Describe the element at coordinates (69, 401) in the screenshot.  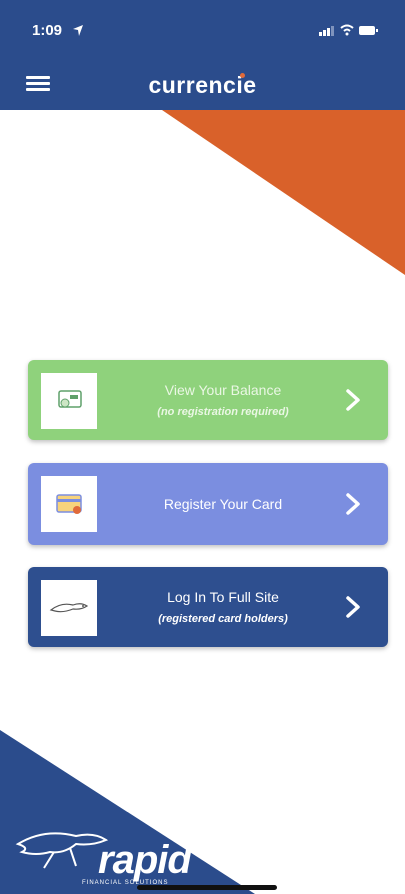
I see `balance-icon` at that location.